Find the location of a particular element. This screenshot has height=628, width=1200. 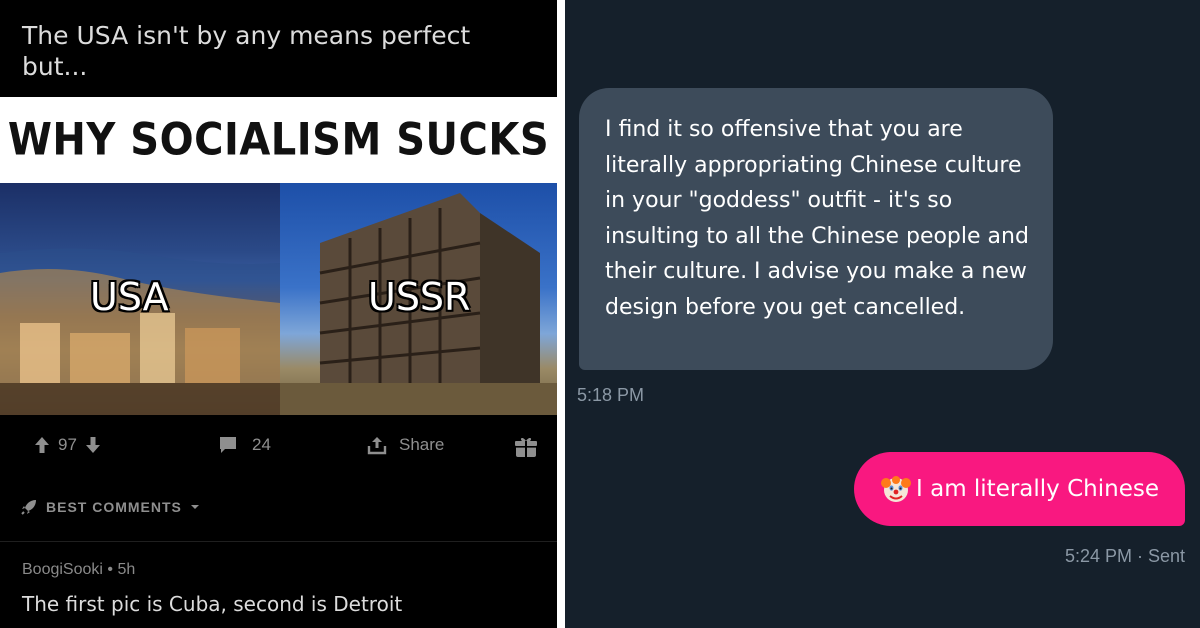

upvote-icon is located at coordinates (42, 445).